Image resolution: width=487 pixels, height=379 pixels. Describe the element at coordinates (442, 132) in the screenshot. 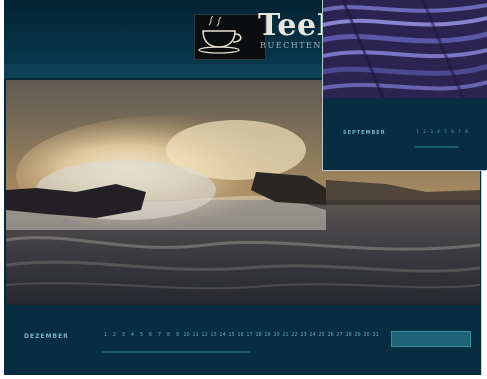

I see `day-row: 12345678` at that location.